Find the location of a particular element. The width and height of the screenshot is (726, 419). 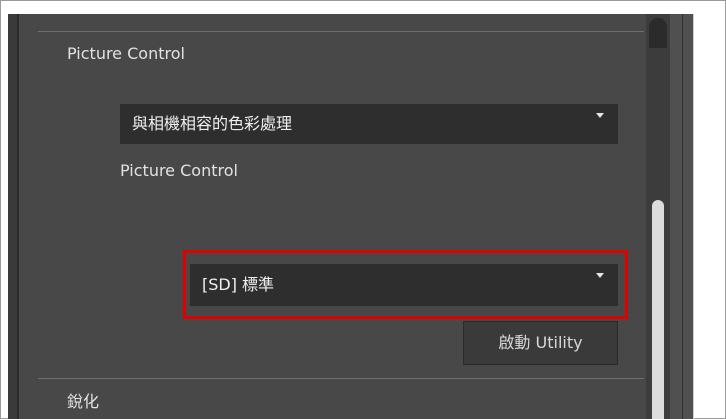

scrollbar-cap is located at coordinates (658, 33).